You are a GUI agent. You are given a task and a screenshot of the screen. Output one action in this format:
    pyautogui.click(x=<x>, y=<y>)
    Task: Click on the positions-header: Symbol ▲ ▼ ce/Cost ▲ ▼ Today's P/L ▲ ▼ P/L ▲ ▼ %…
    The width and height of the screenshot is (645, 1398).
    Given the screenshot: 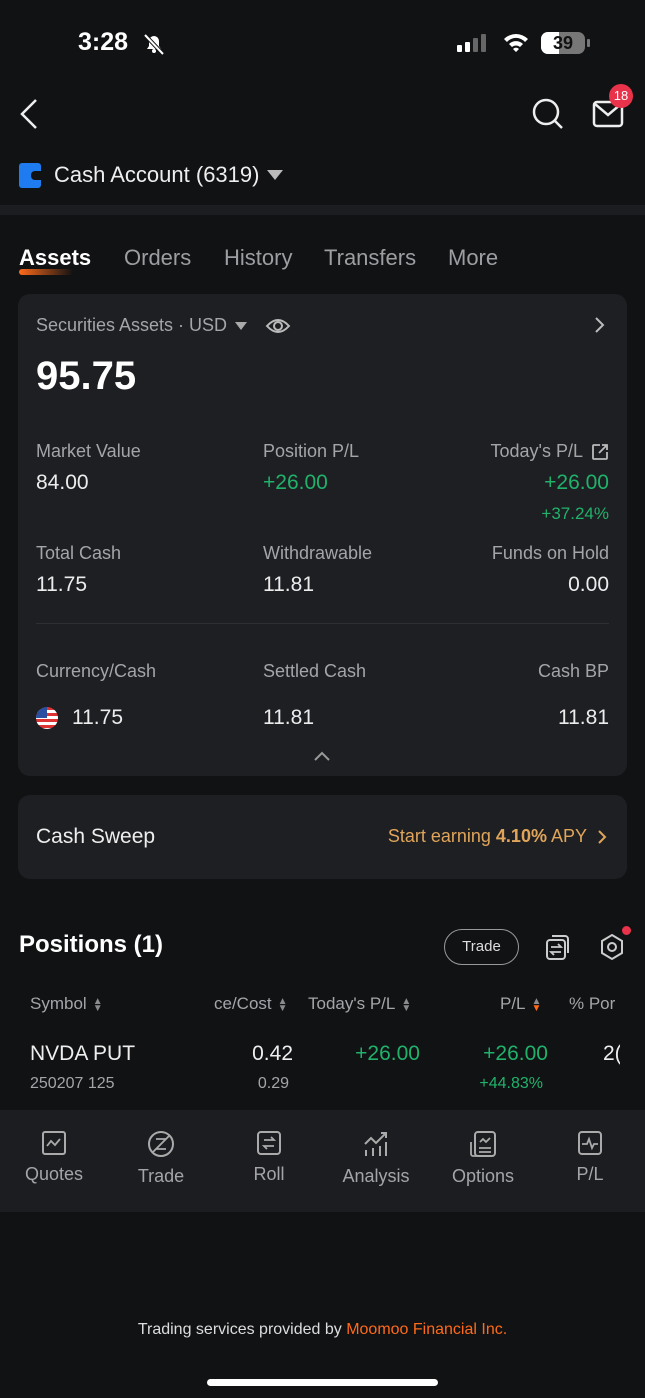 What is the action you would take?
    pyautogui.click(x=322, y=1006)
    